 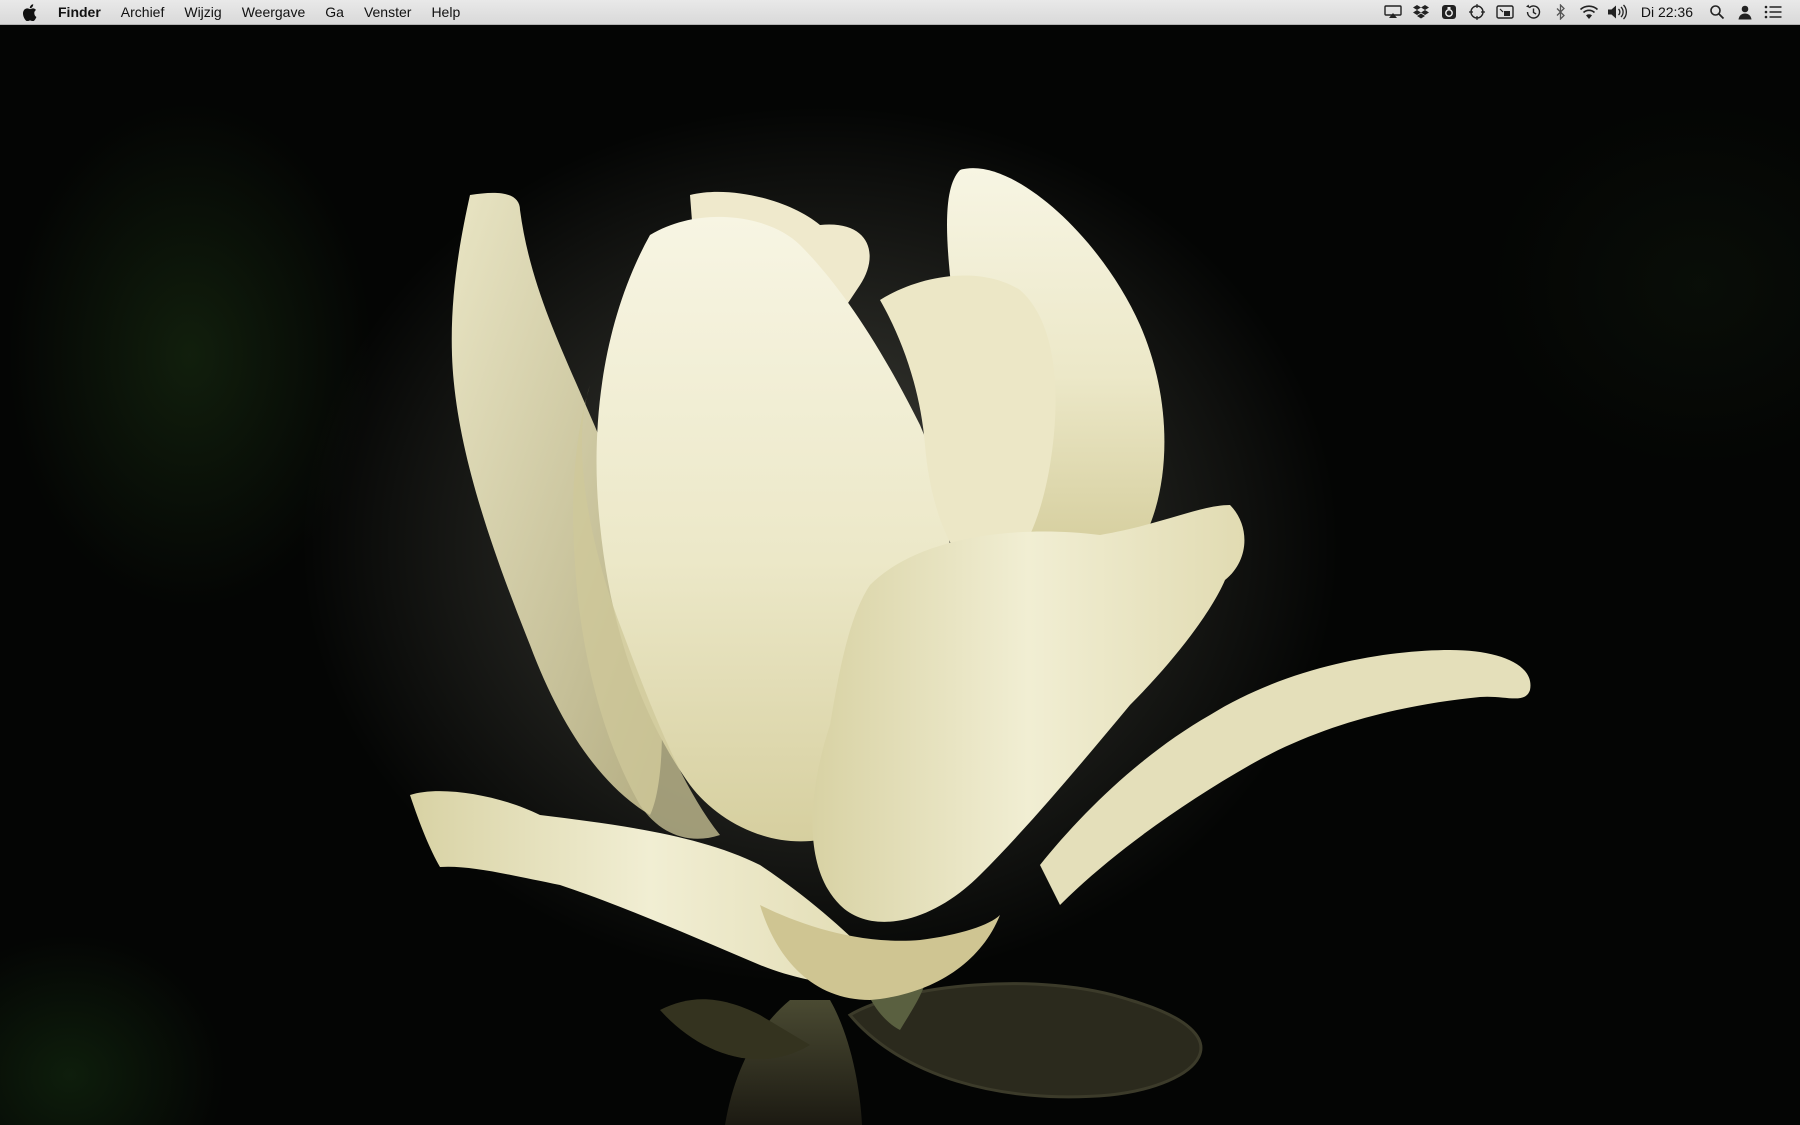 I want to click on menu-venster: Venster, so click(x=387, y=12).